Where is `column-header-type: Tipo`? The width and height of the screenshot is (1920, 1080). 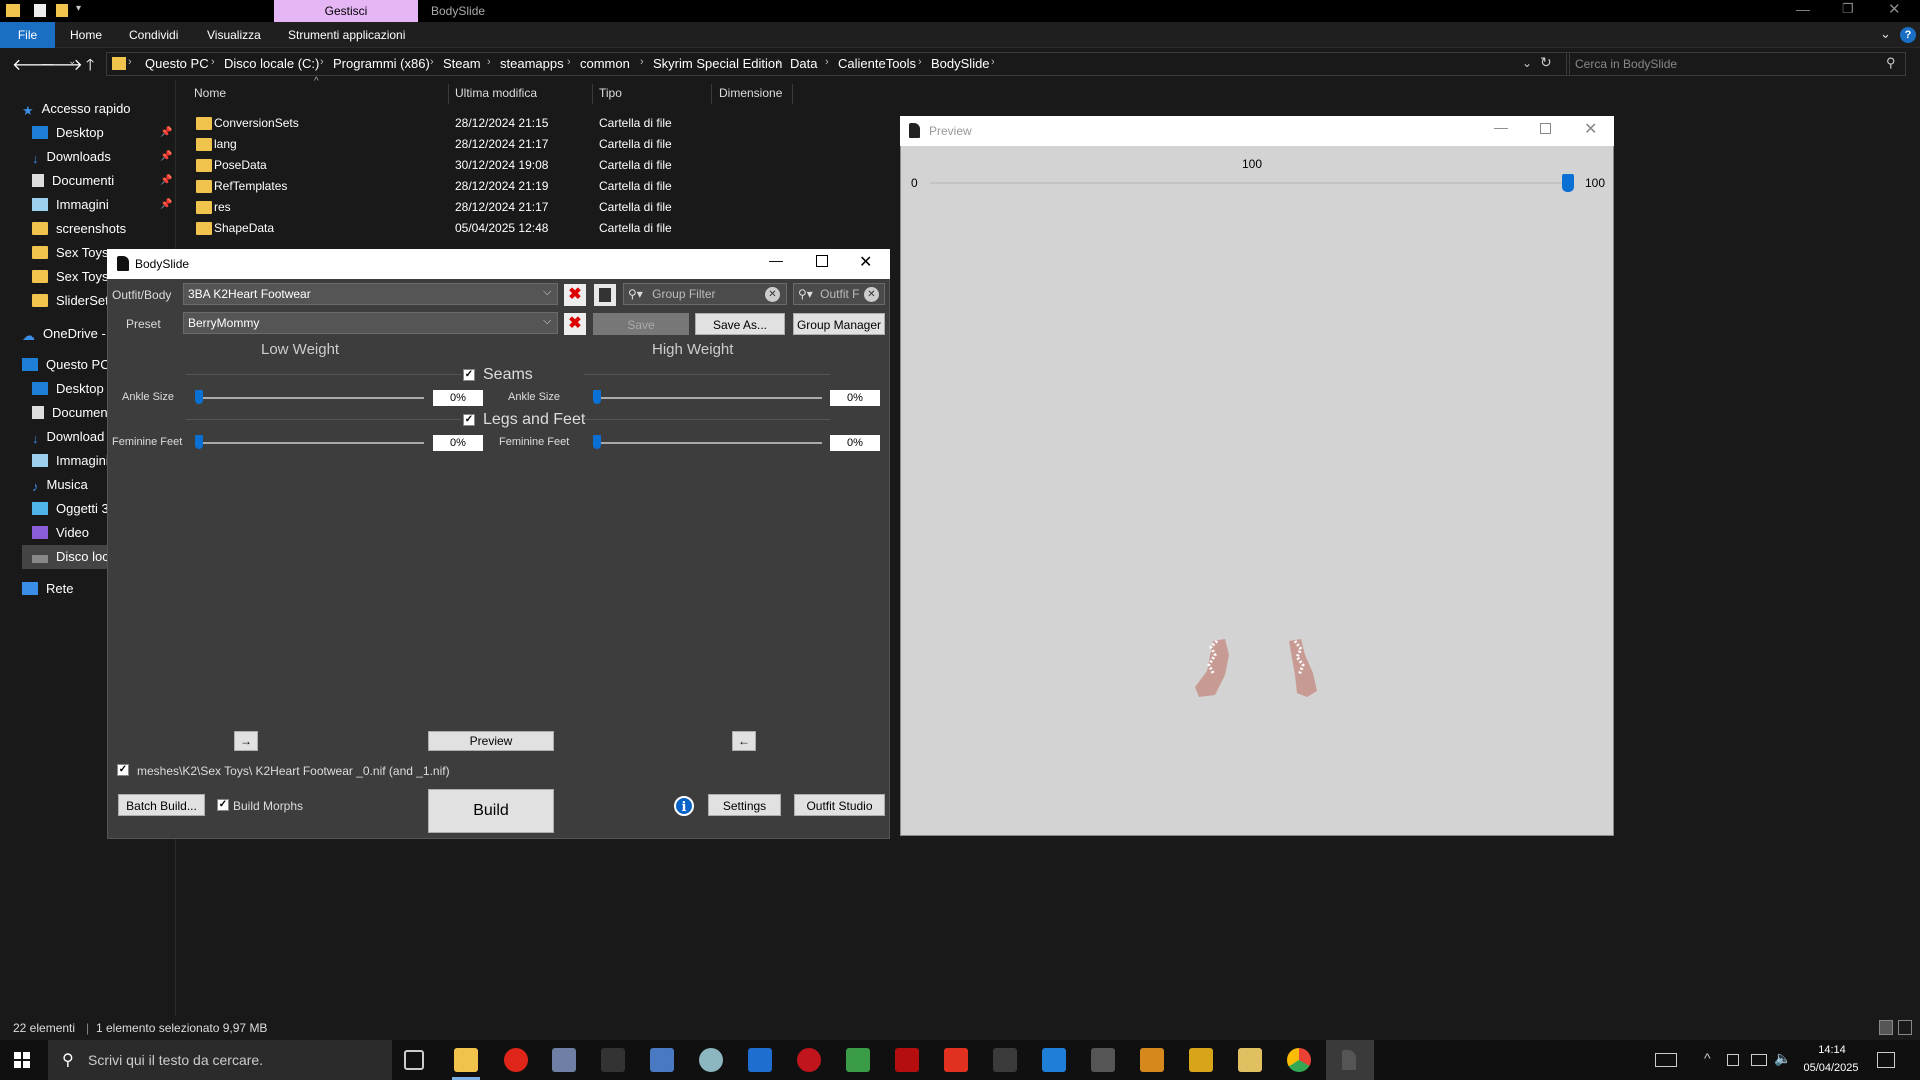 column-header-type: Tipo is located at coordinates (610, 93).